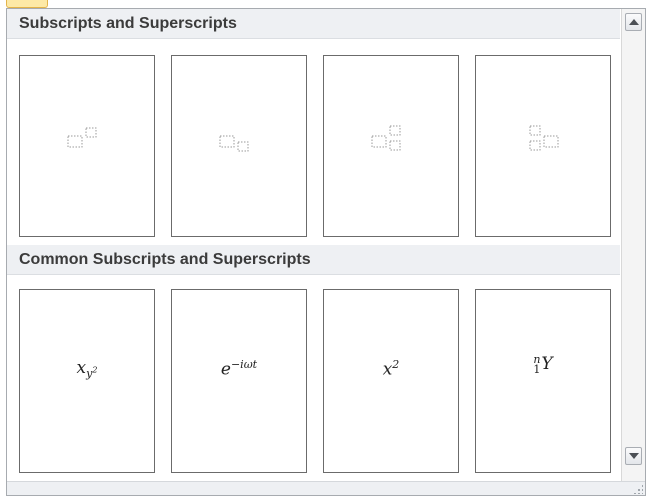  I want to click on subscript-template-tile, so click(239, 146).